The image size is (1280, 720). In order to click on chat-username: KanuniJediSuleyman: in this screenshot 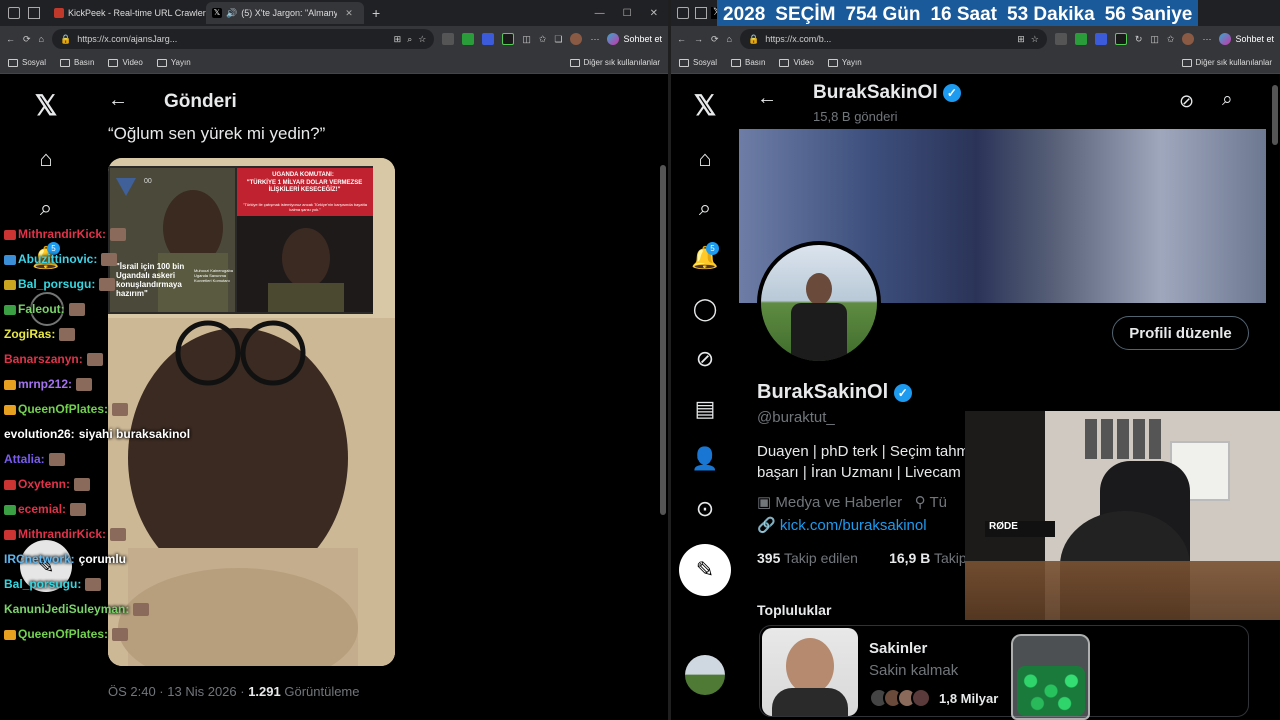, I will do `click(66, 609)`.